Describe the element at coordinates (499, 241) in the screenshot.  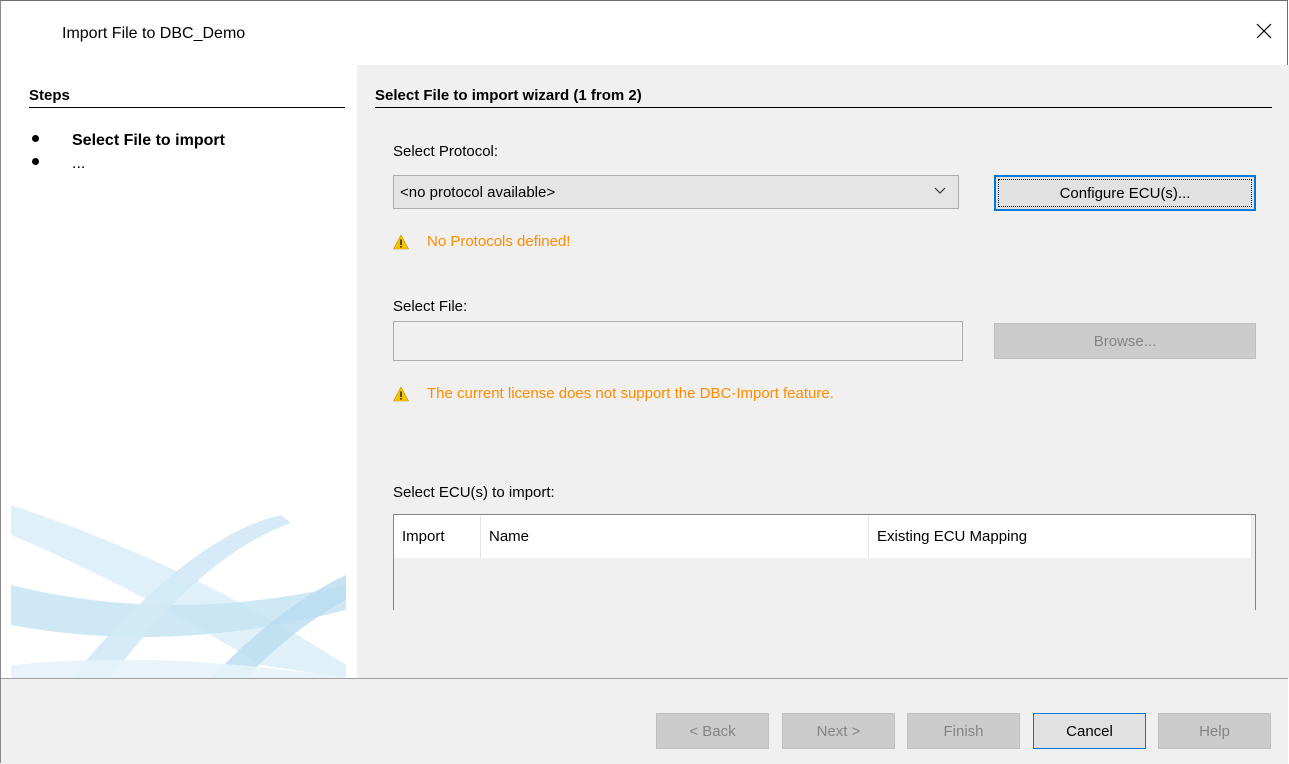
I see `protocol-warning-text: No Protocols defined!` at that location.